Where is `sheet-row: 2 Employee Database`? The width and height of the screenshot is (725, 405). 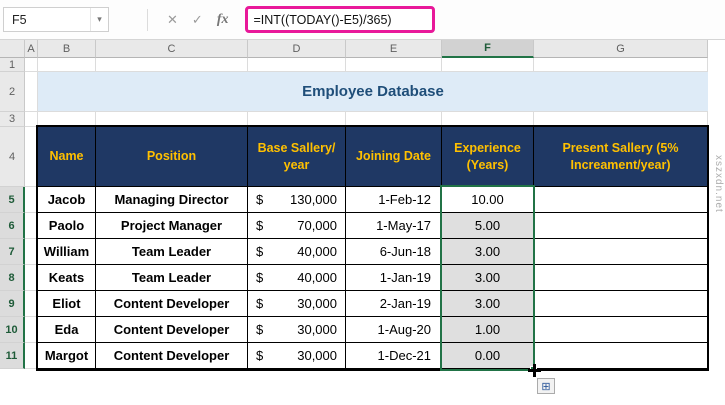
sheet-row: 2 Employee Database is located at coordinates (362, 92).